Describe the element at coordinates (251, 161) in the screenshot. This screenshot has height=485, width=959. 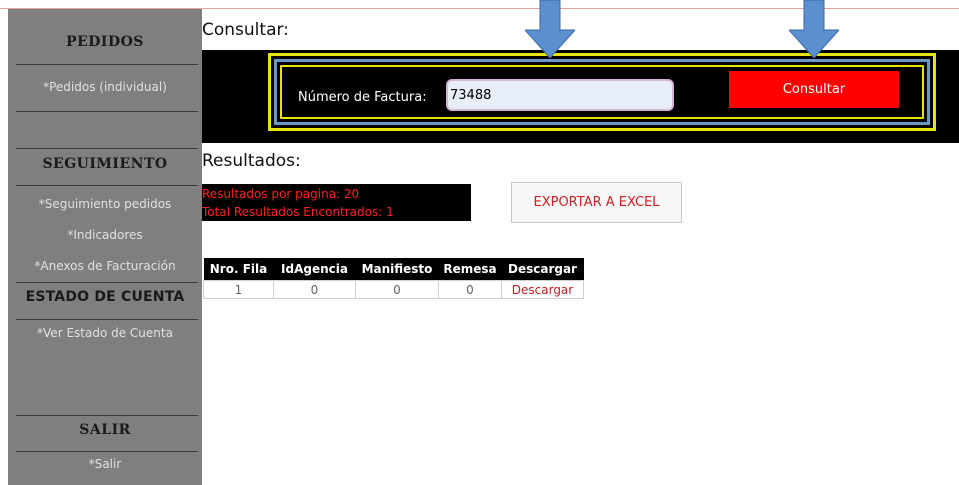
I see `resultados-heading: Resultados:` at that location.